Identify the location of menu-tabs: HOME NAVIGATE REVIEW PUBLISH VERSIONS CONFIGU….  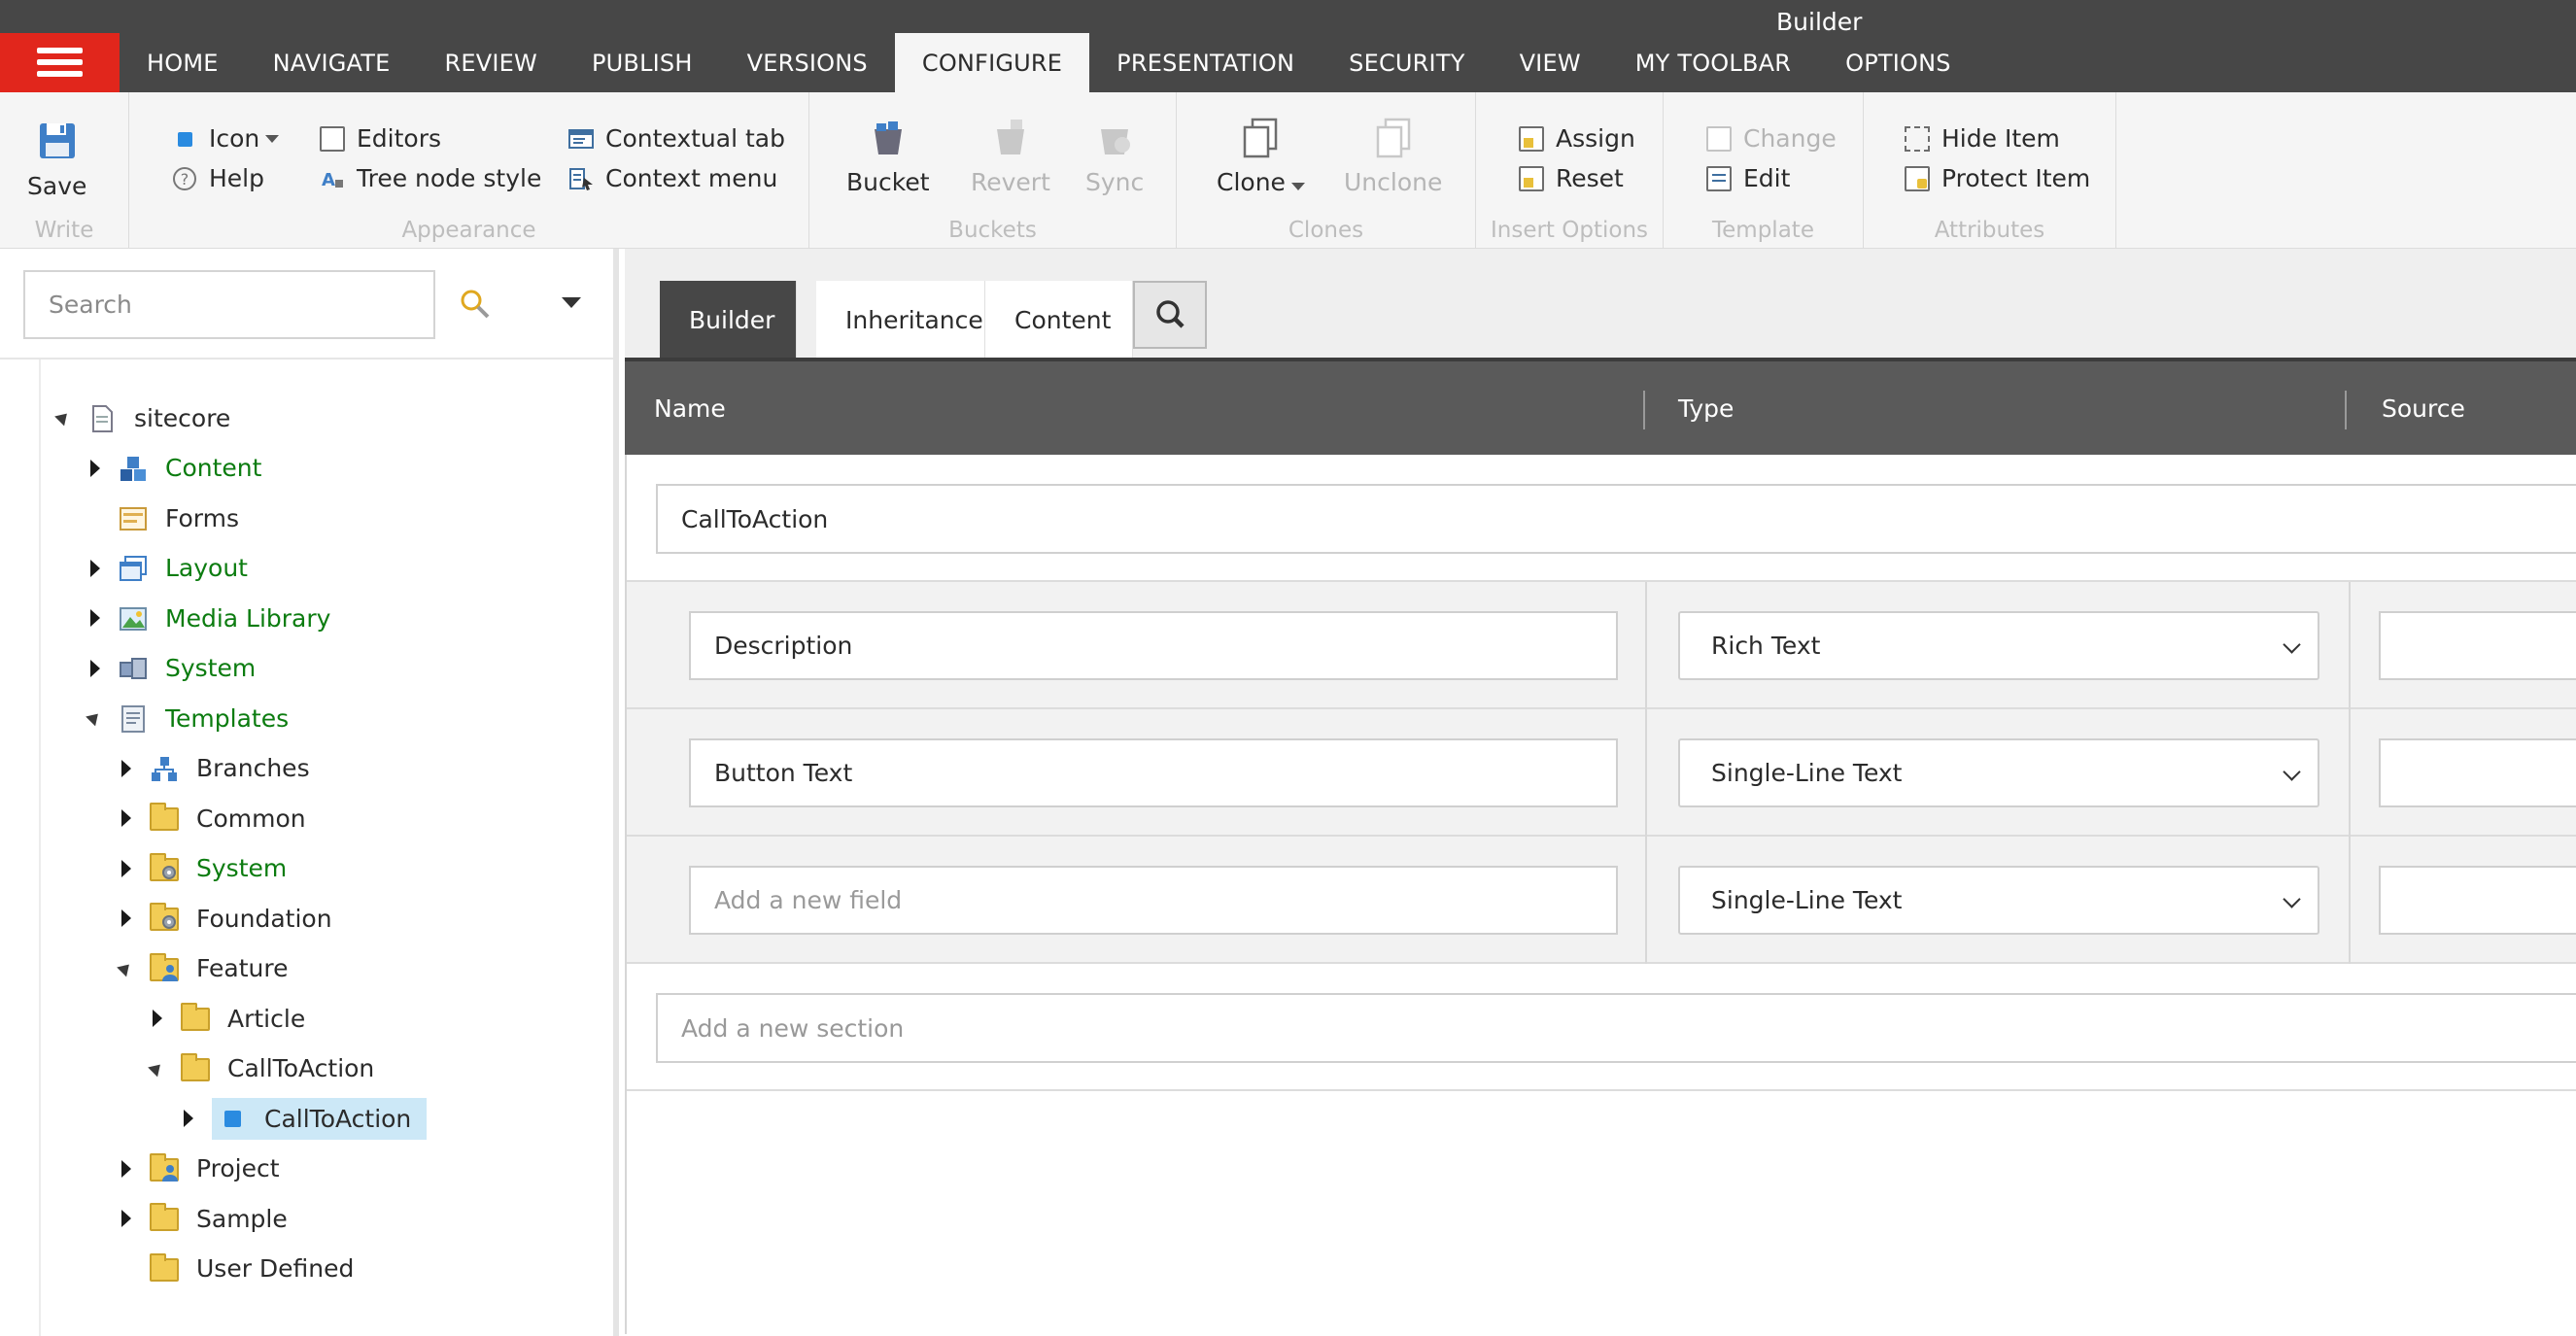
(1049, 62).